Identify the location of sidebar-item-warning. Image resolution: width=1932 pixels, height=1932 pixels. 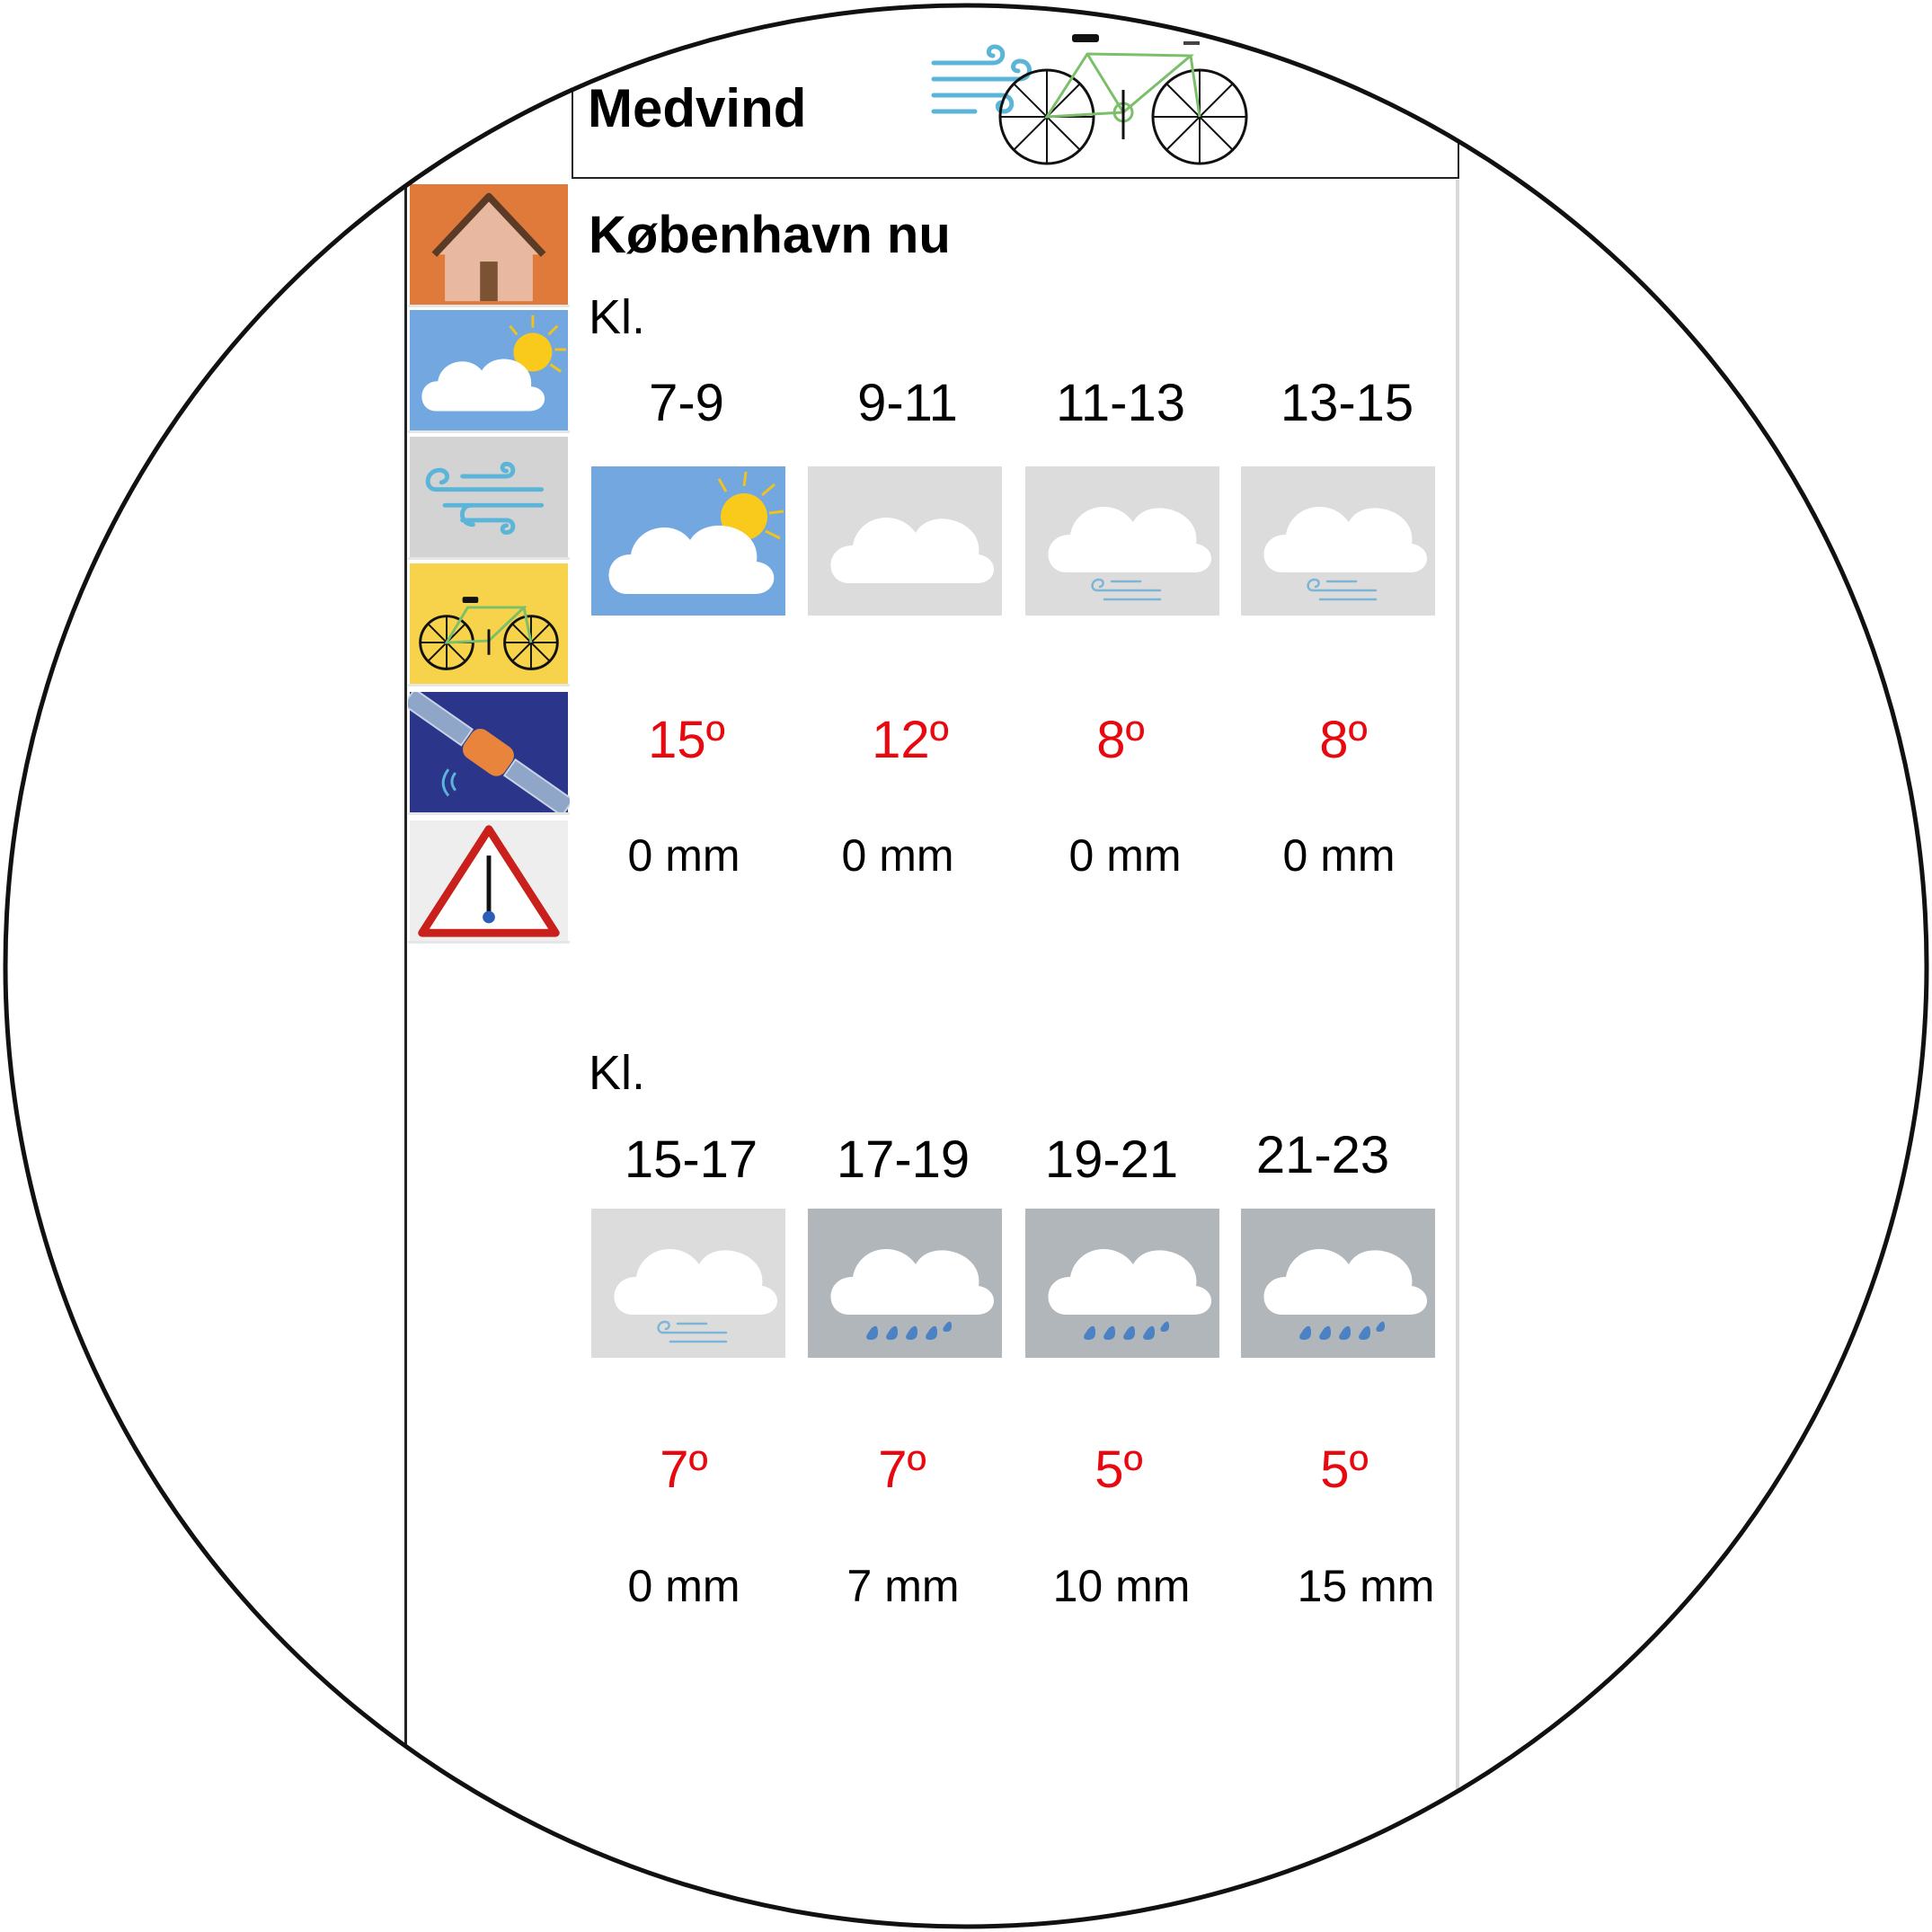
(489, 882).